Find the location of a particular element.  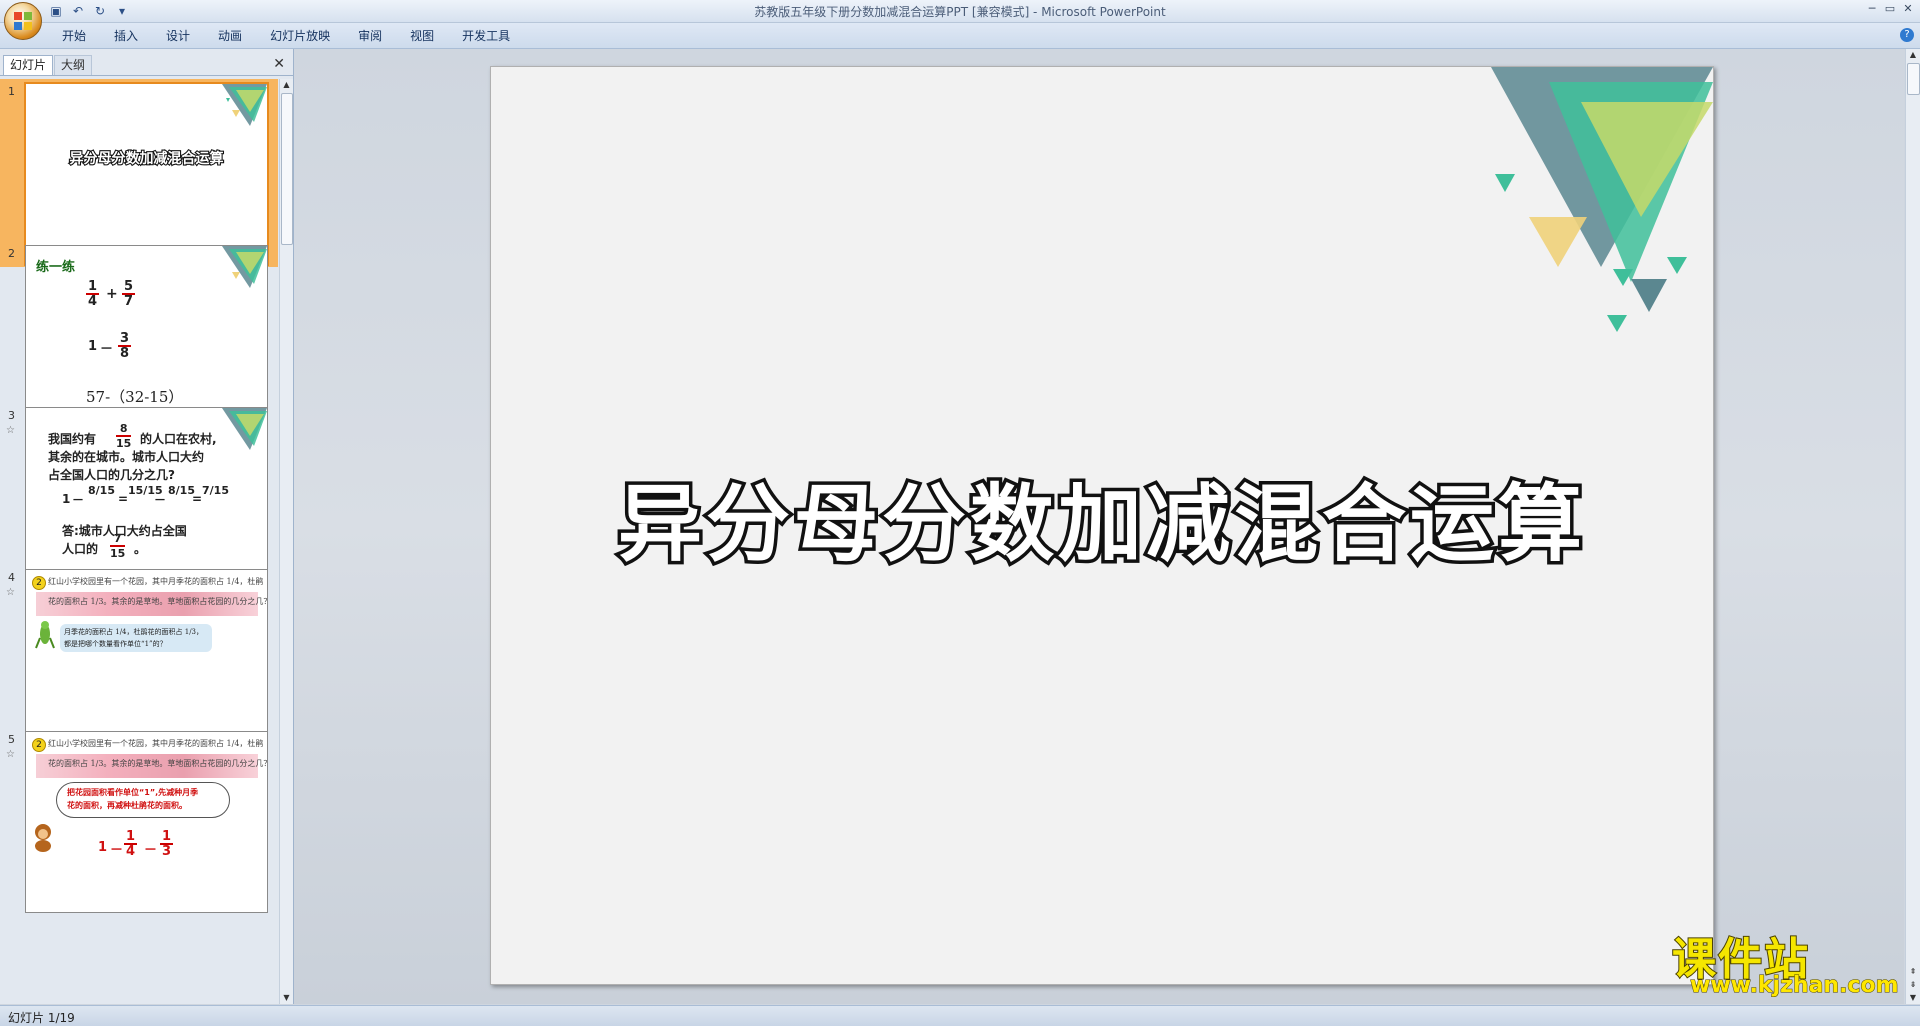

thumbnail-canvas: 练一练 14 + 57 1 － 38 57-（32-15） is located at coordinates (146, 336).